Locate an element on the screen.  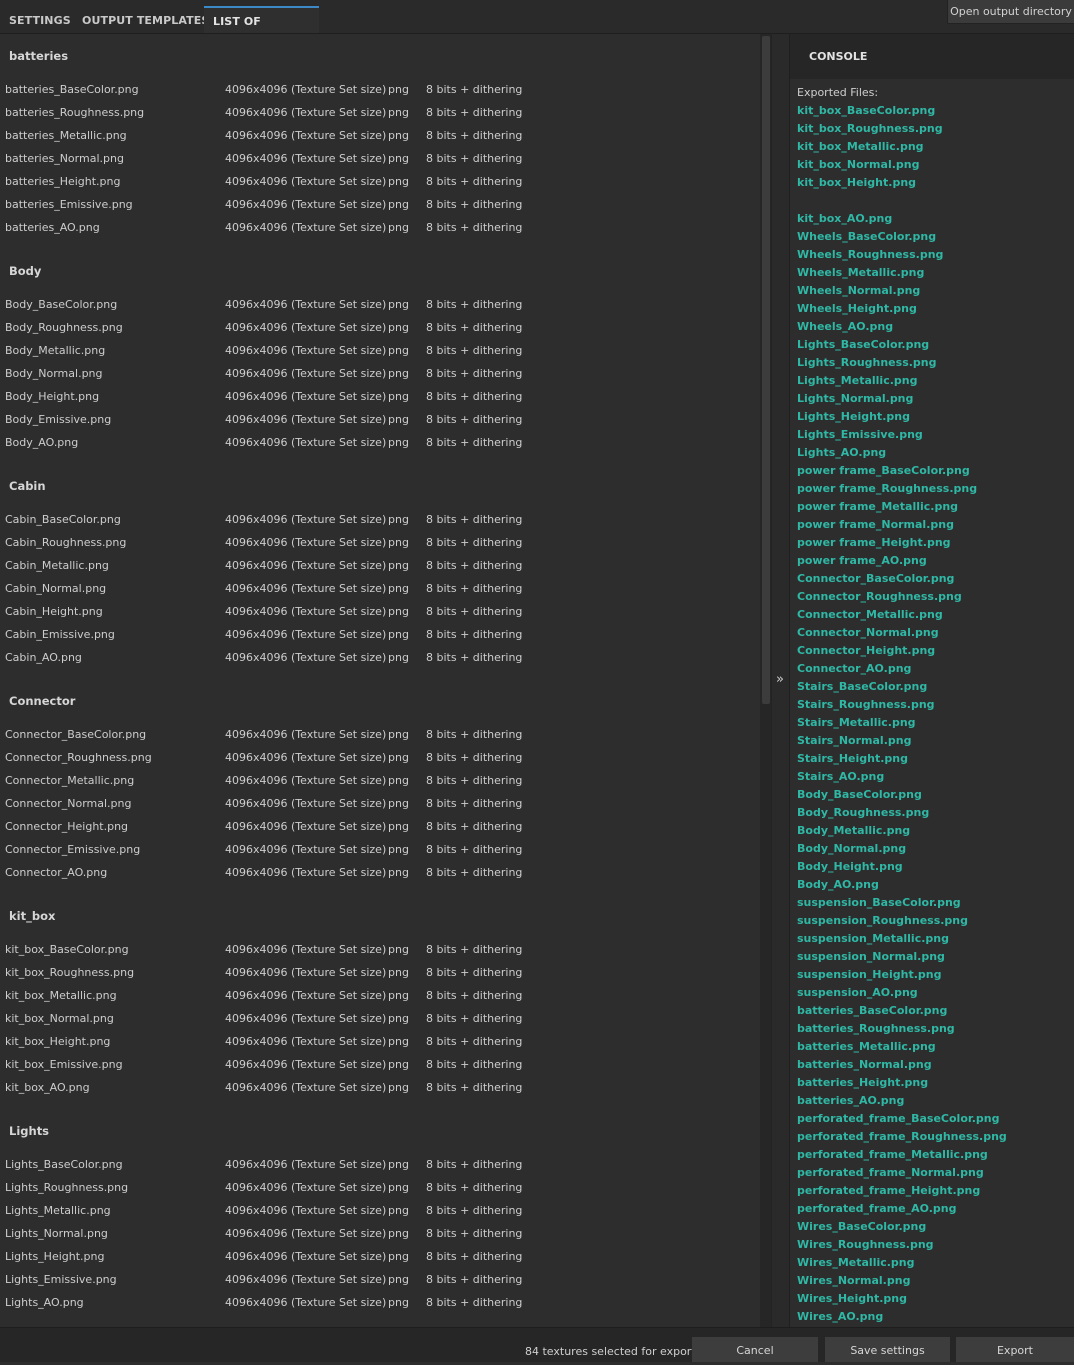
console-line: perforated_frame_AO.png is located at coordinates (877, 1208).